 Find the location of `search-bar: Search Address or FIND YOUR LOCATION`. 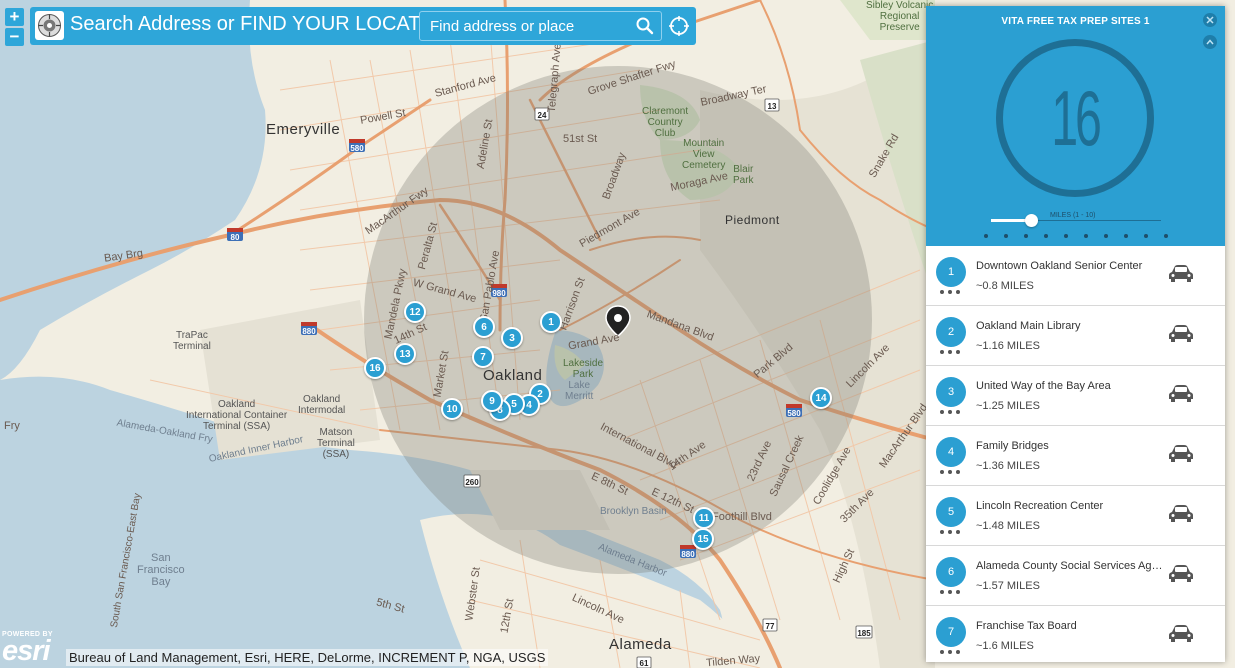

search-bar: Search Address or FIND YOUR LOCATION is located at coordinates (363, 26).